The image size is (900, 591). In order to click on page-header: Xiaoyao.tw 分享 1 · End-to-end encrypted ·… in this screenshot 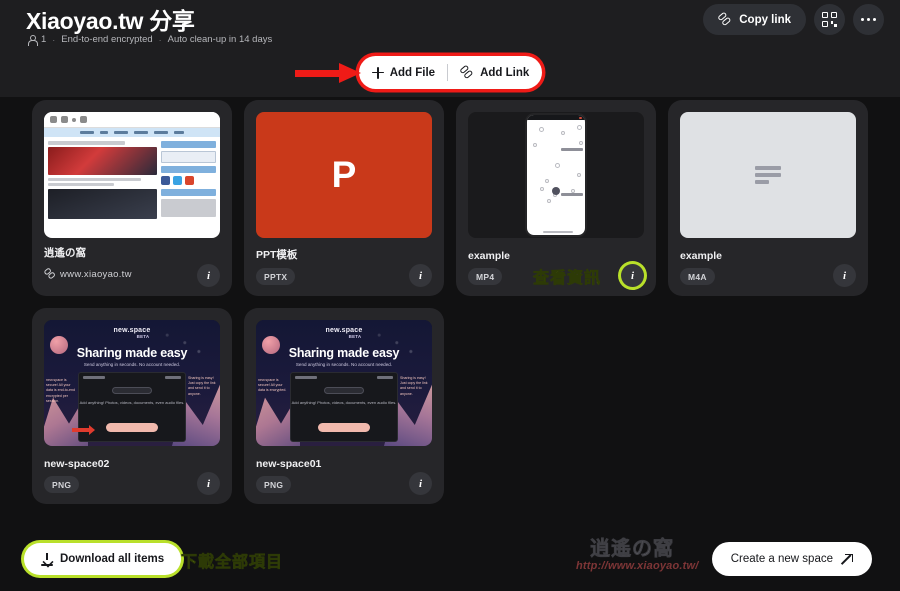, I will do `click(450, 25)`.